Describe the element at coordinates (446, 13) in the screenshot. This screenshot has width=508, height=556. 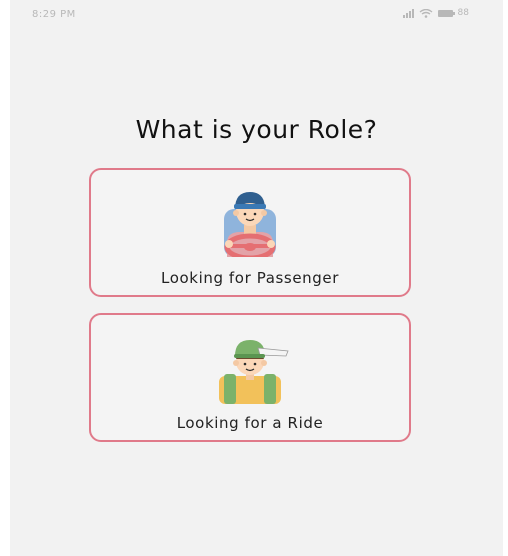
I see `battery-icon` at that location.